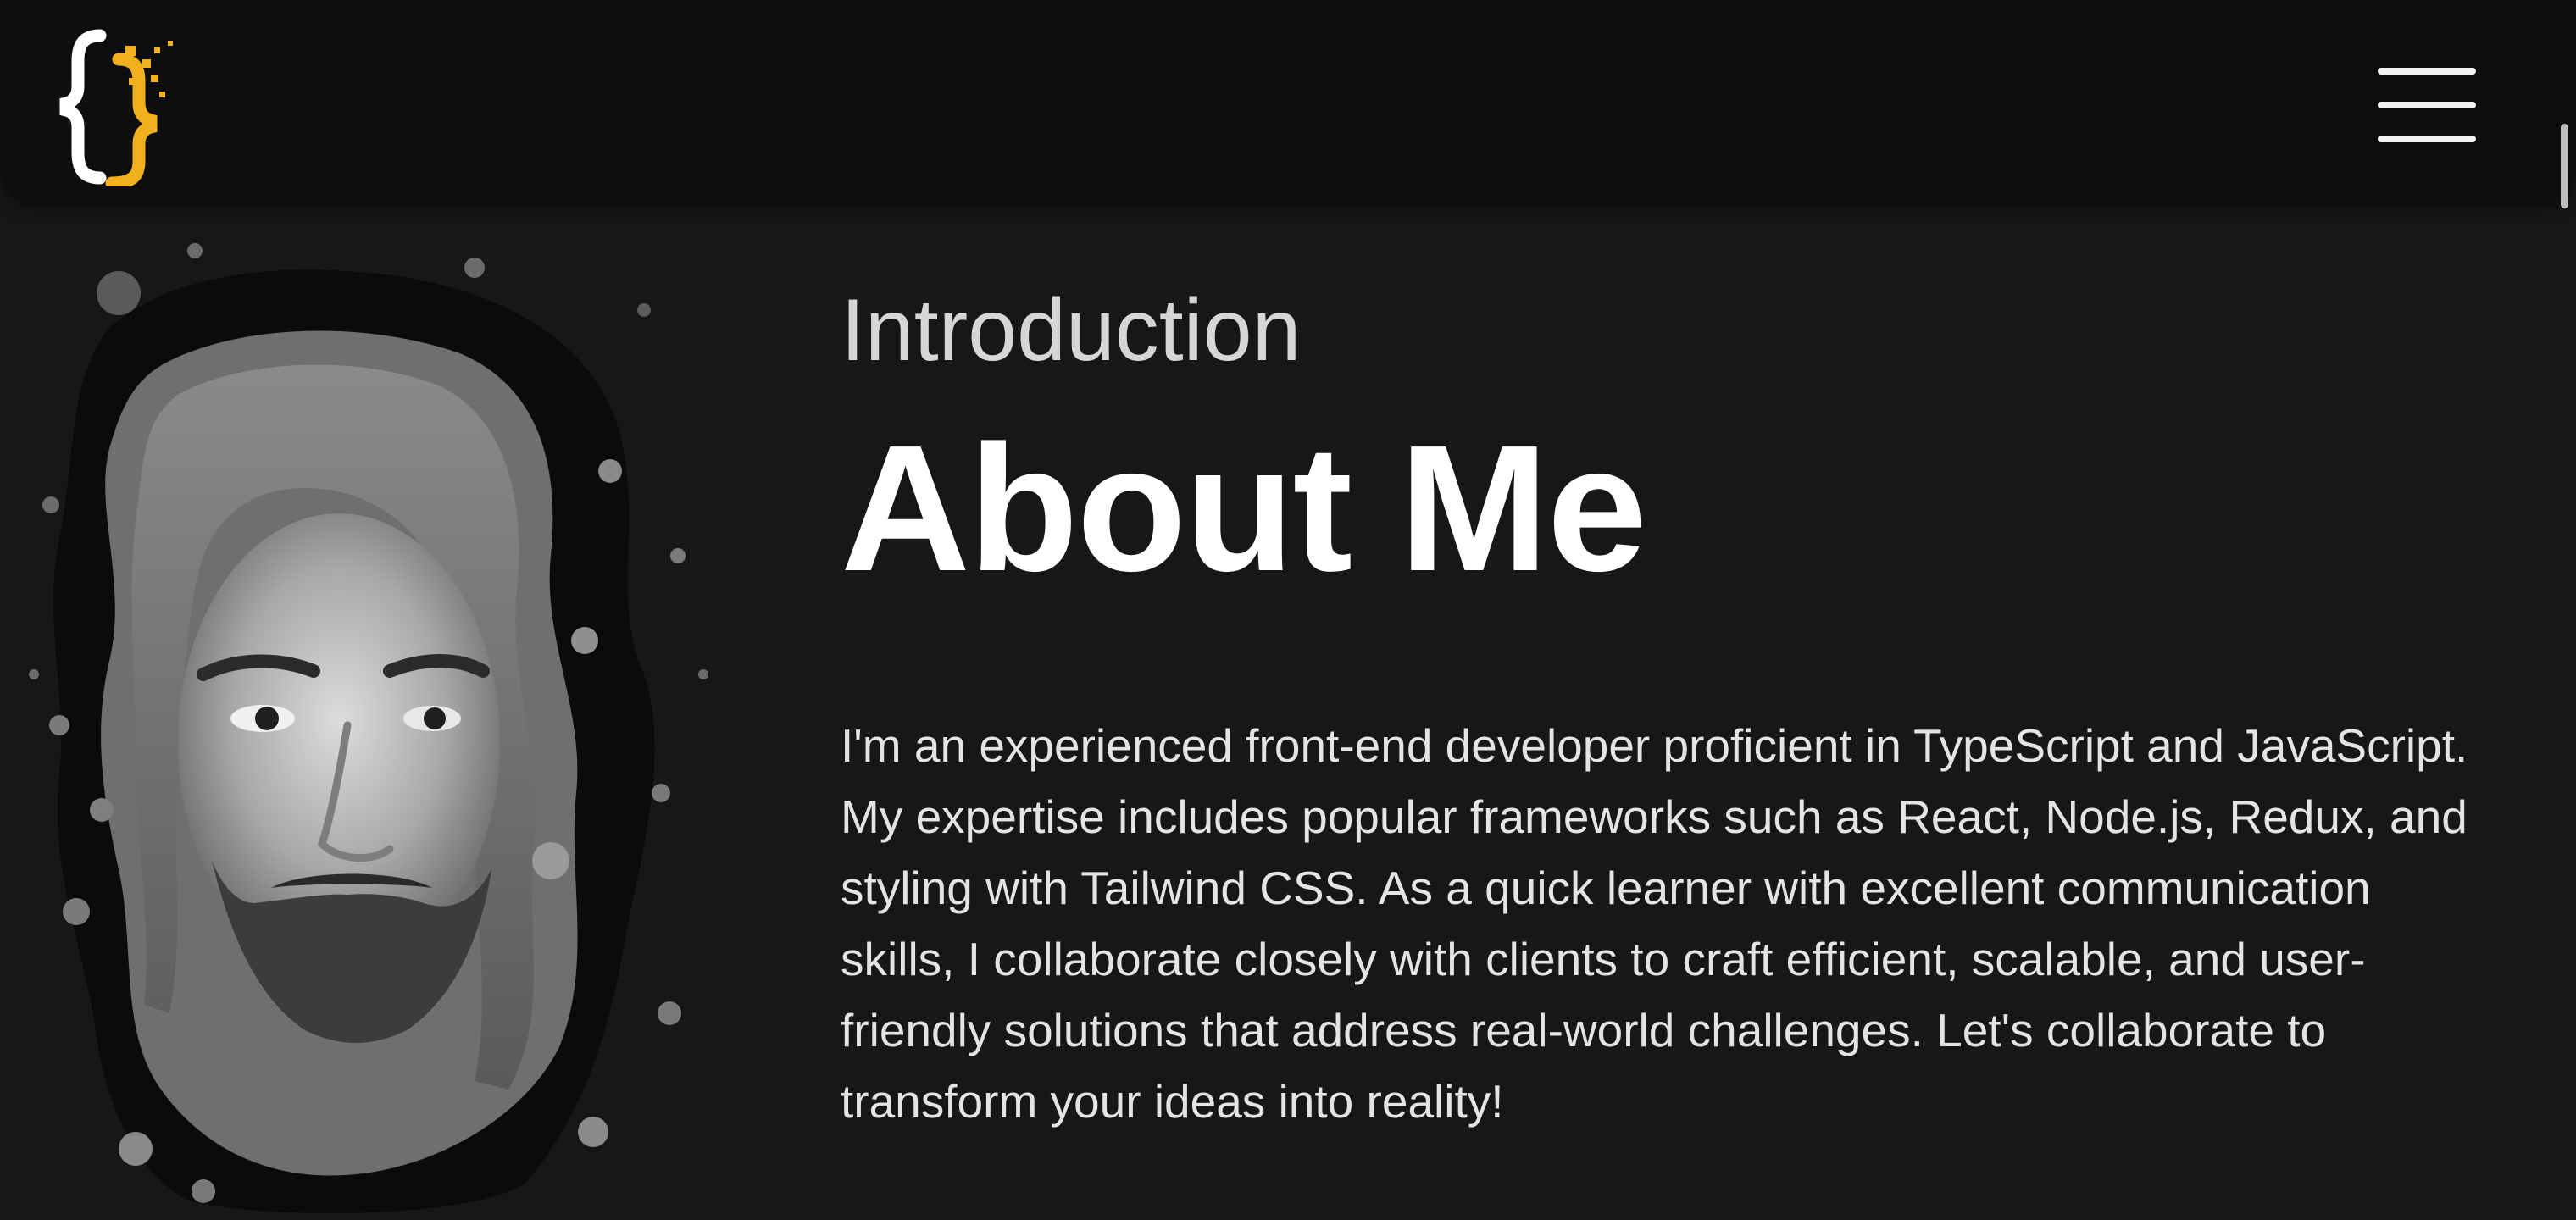  I want to click on page-title: About Me, so click(1244, 508).